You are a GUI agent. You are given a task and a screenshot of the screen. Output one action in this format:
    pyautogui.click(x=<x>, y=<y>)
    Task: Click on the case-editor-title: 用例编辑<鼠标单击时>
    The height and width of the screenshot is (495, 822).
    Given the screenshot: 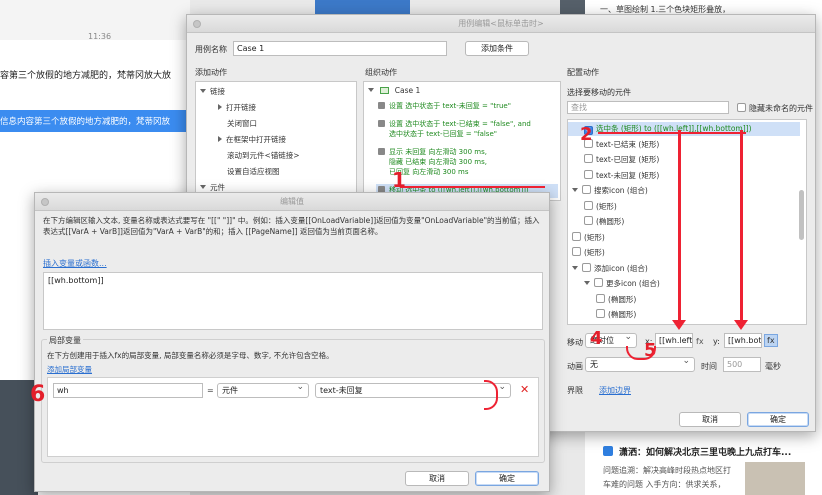 What is the action you would take?
    pyautogui.click(x=501, y=23)
    